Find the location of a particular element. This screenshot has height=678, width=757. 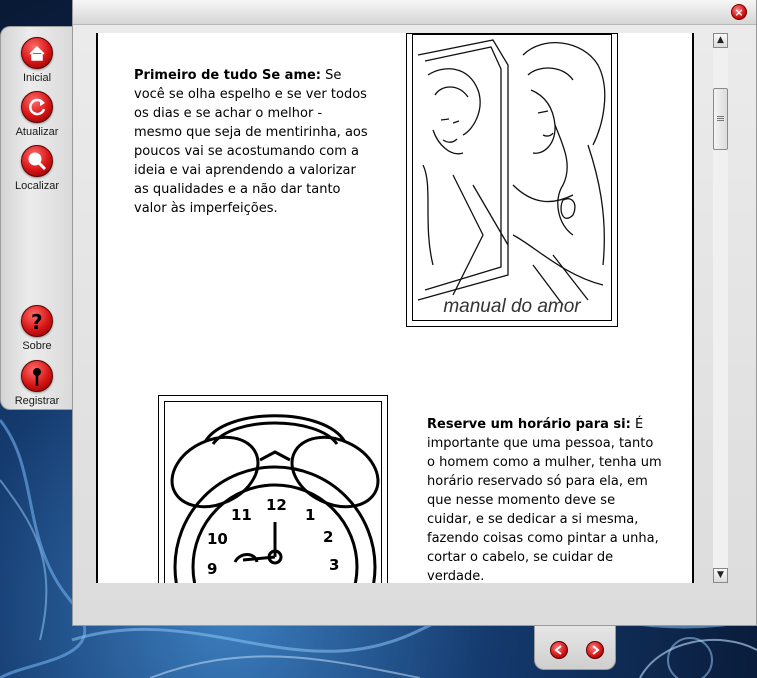

about-label: Sobre is located at coordinates (37, 346).